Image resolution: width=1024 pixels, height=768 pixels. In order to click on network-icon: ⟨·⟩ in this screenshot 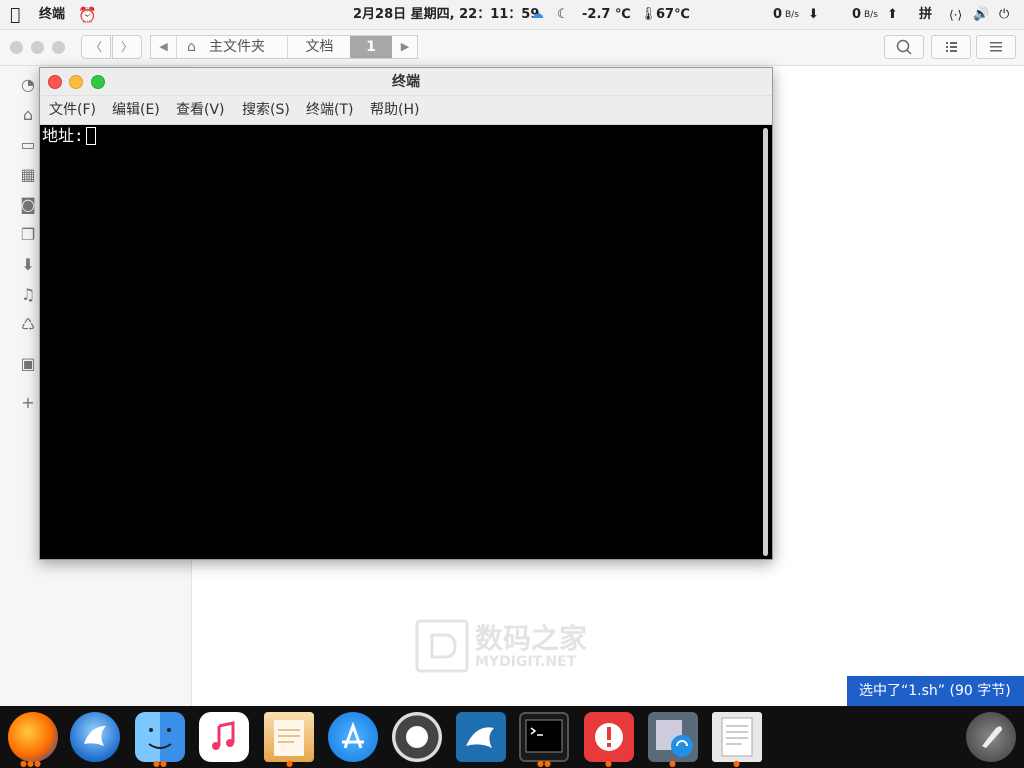, I will do `click(955, 15)`.